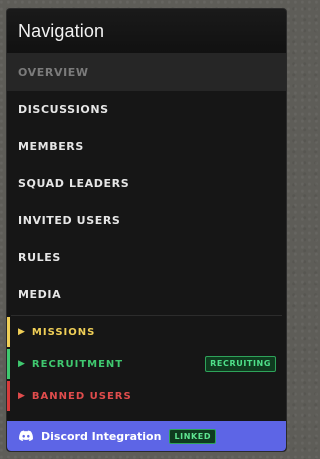  I want to click on nav-item-discussions: DISCUSSIONS, so click(146, 109).